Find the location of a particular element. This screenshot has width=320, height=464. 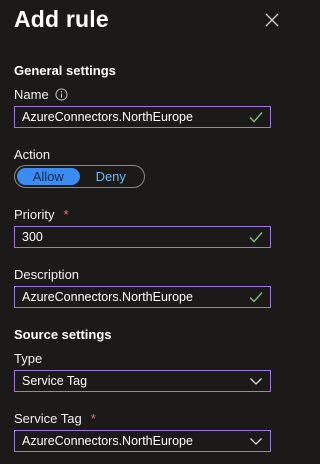

priority-label: Priority is located at coordinates (34, 214).